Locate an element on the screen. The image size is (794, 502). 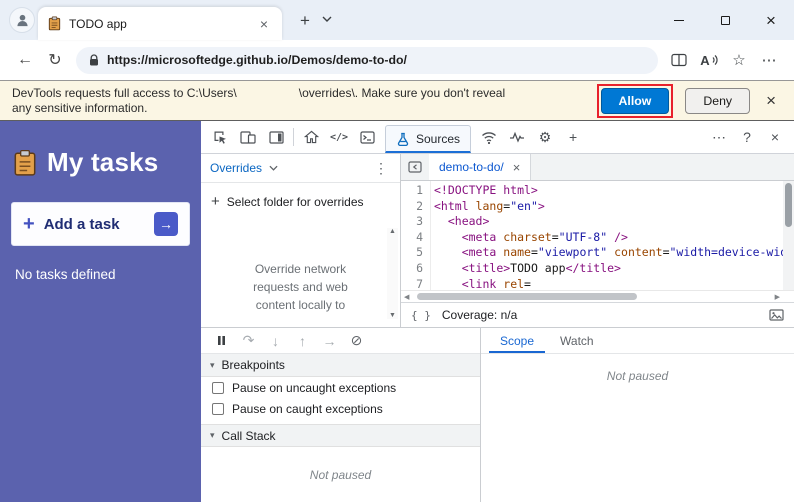
sources-tab: Sources is located at coordinates (428, 139).